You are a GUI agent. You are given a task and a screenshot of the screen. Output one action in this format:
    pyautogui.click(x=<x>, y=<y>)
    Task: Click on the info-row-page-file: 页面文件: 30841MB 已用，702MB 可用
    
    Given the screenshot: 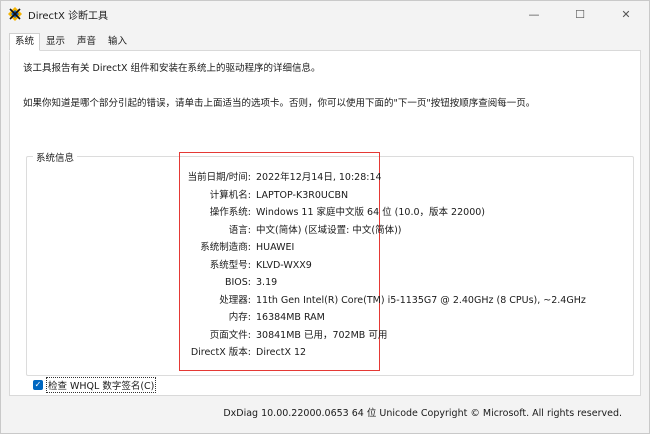 What is the action you would take?
    pyautogui.click(x=360, y=336)
    